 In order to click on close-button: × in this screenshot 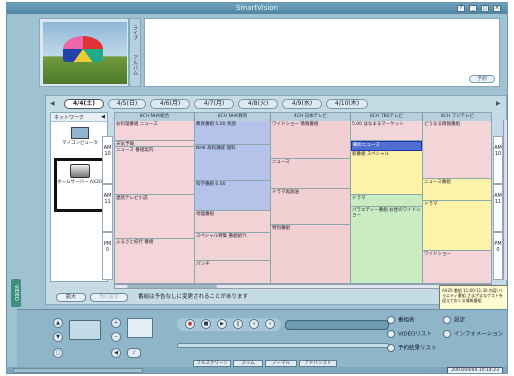, I will do `click(497, 8)`.